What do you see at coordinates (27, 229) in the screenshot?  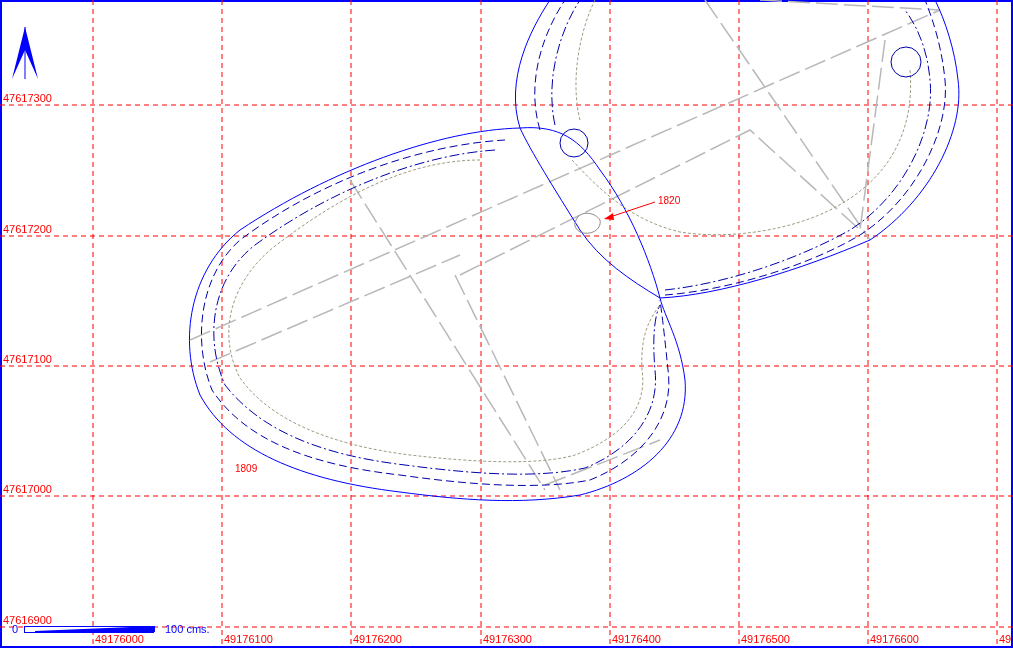 I see `coordinate-label: 47617200` at bounding box center [27, 229].